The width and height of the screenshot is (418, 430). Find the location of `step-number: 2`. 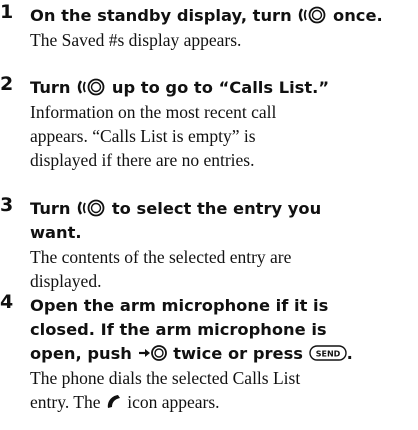

step-number: 2 is located at coordinates (7, 84).